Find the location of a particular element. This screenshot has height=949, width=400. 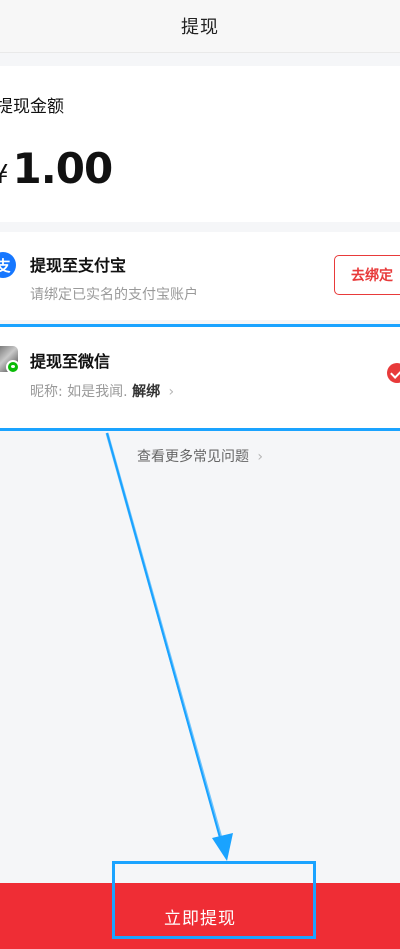

withdraw-option-wechat: 提现至微信 昵称: 如是我闻. 解绑 › is located at coordinates (200, 377).